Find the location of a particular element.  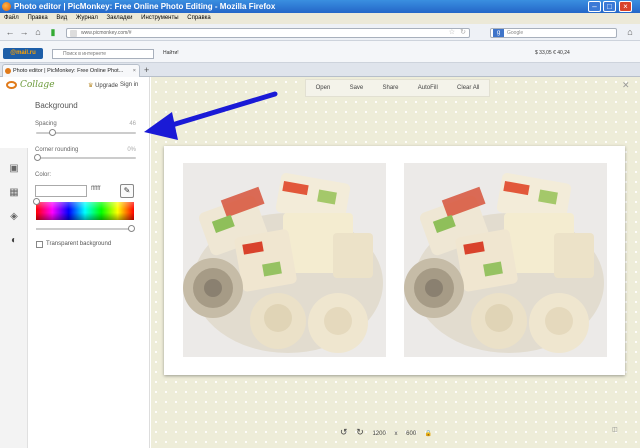

section-title: Background is located at coordinates (56, 105).